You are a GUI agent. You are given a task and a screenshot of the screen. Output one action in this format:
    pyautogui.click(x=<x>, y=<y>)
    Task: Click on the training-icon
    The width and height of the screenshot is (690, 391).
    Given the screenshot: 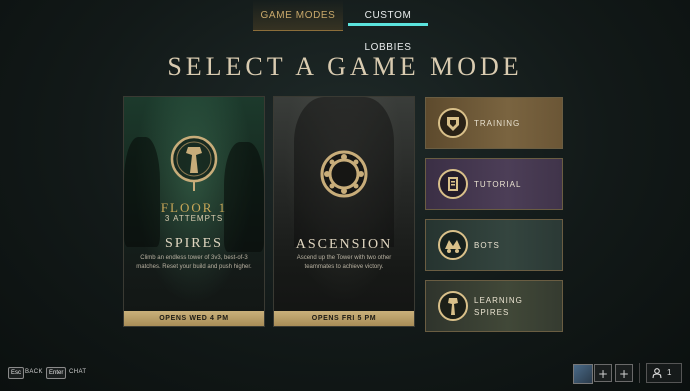 What is the action you would take?
    pyautogui.click(x=453, y=123)
    